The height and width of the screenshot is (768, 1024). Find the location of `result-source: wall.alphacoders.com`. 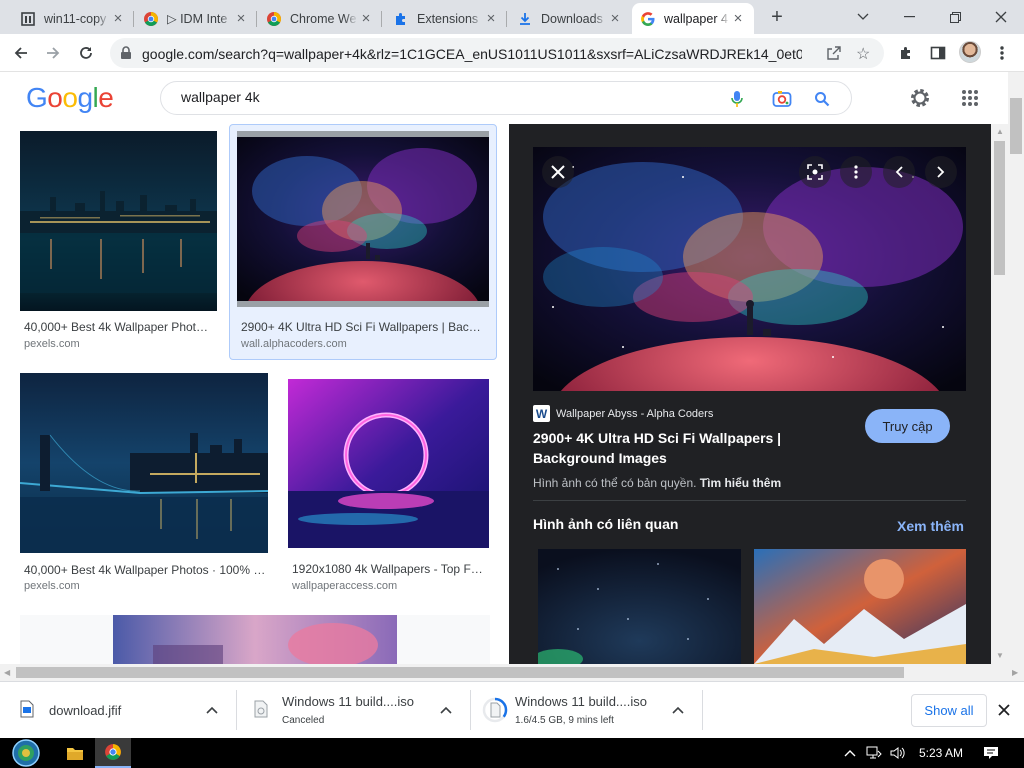

result-source: wall.alphacoders.com is located at coordinates (294, 344).